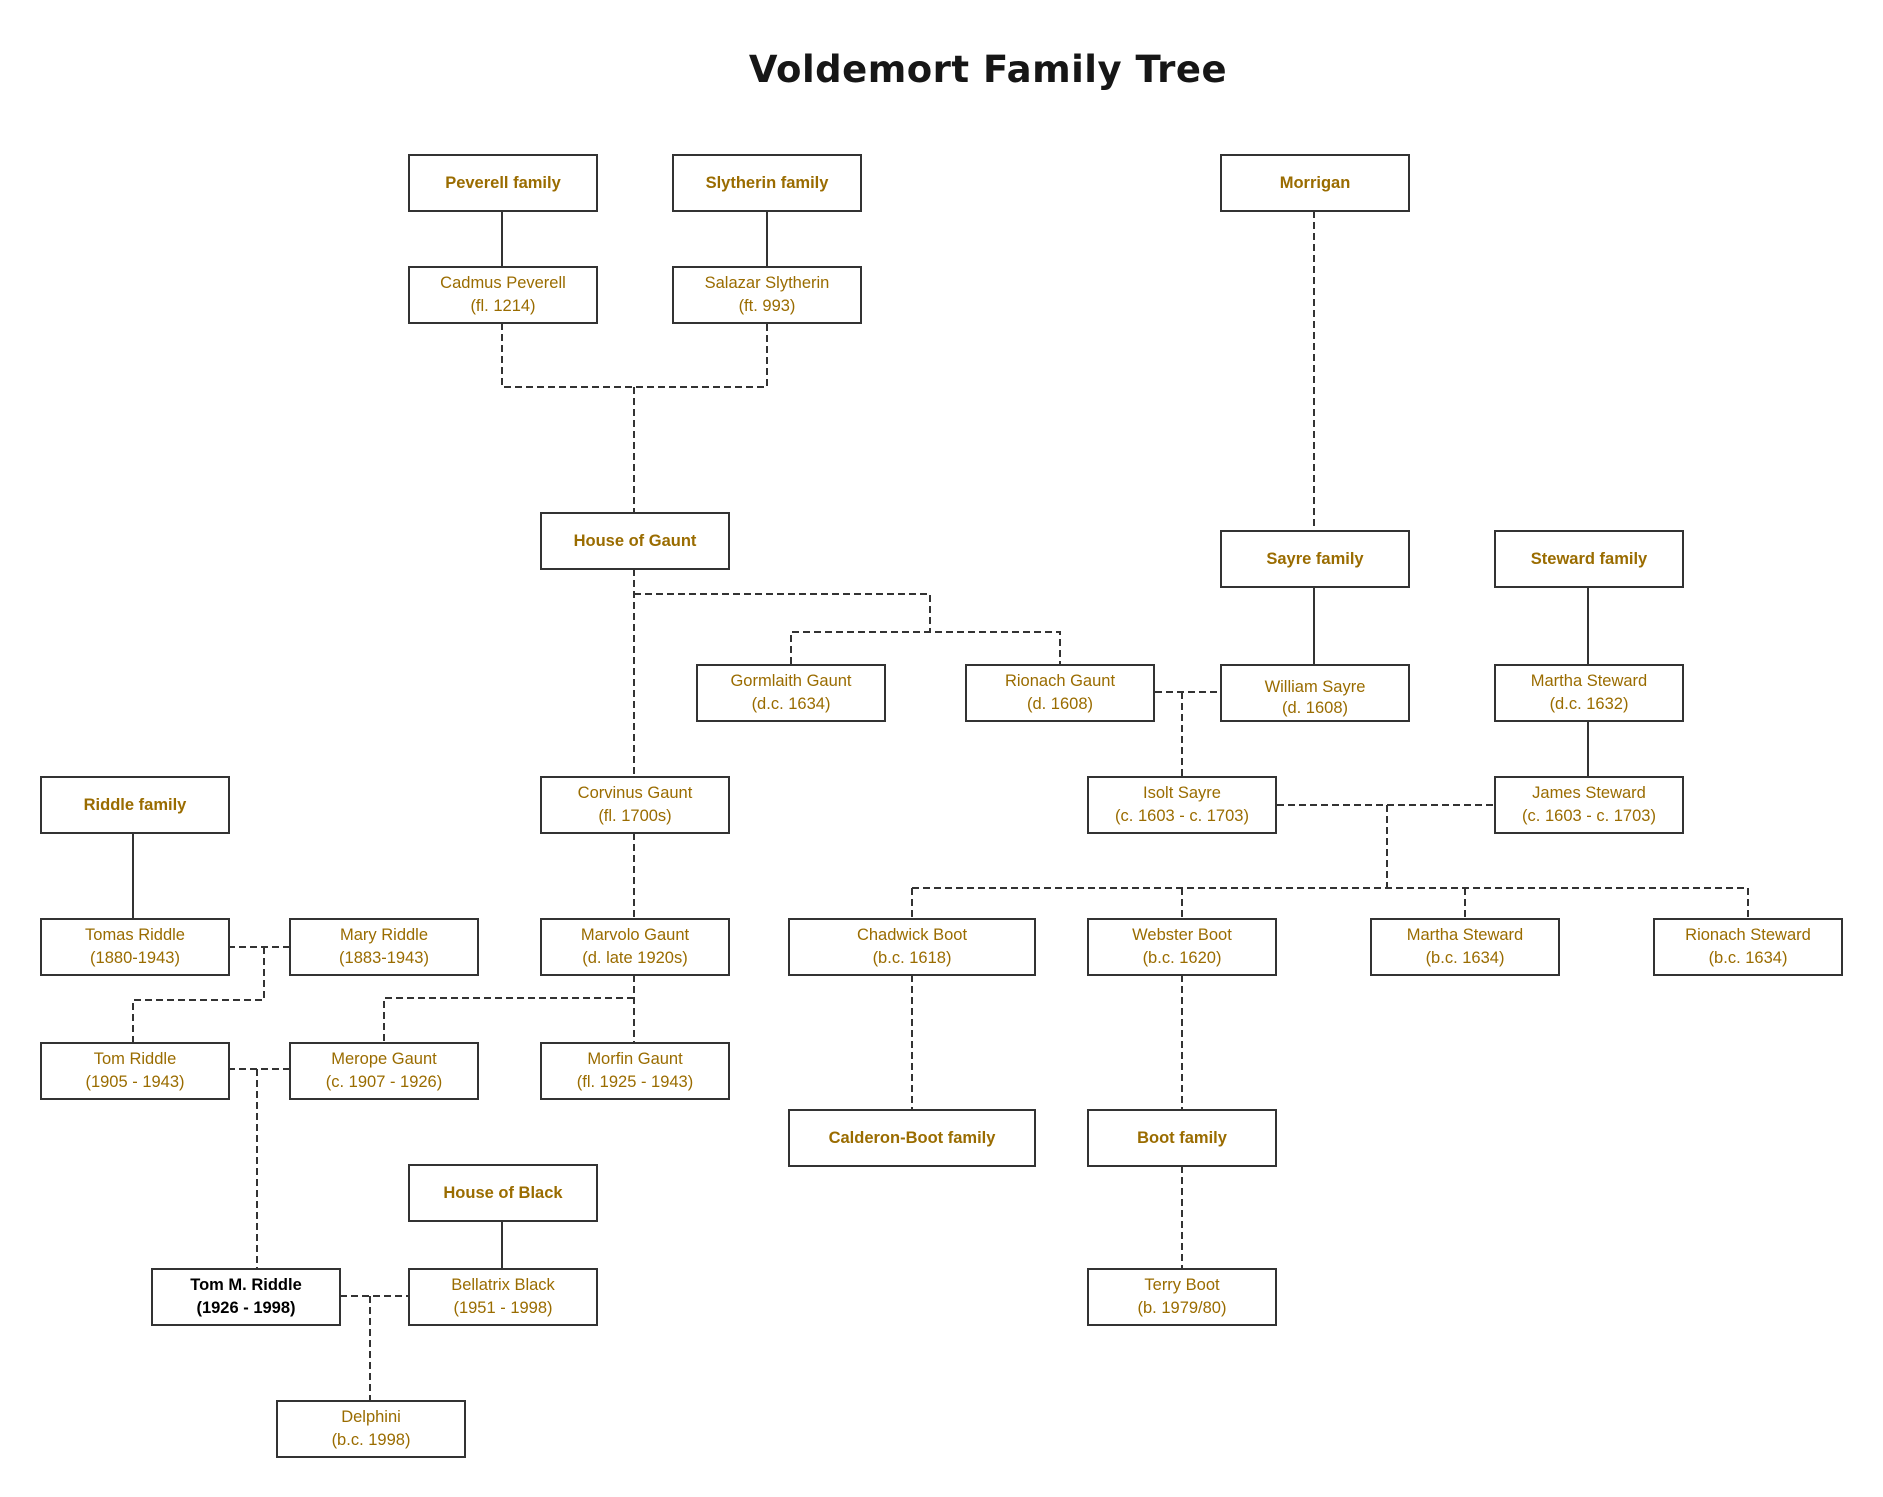 The width and height of the screenshot is (1883, 1497). What do you see at coordinates (371, 1417) in the screenshot?
I see `node-name: Delphini` at bounding box center [371, 1417].